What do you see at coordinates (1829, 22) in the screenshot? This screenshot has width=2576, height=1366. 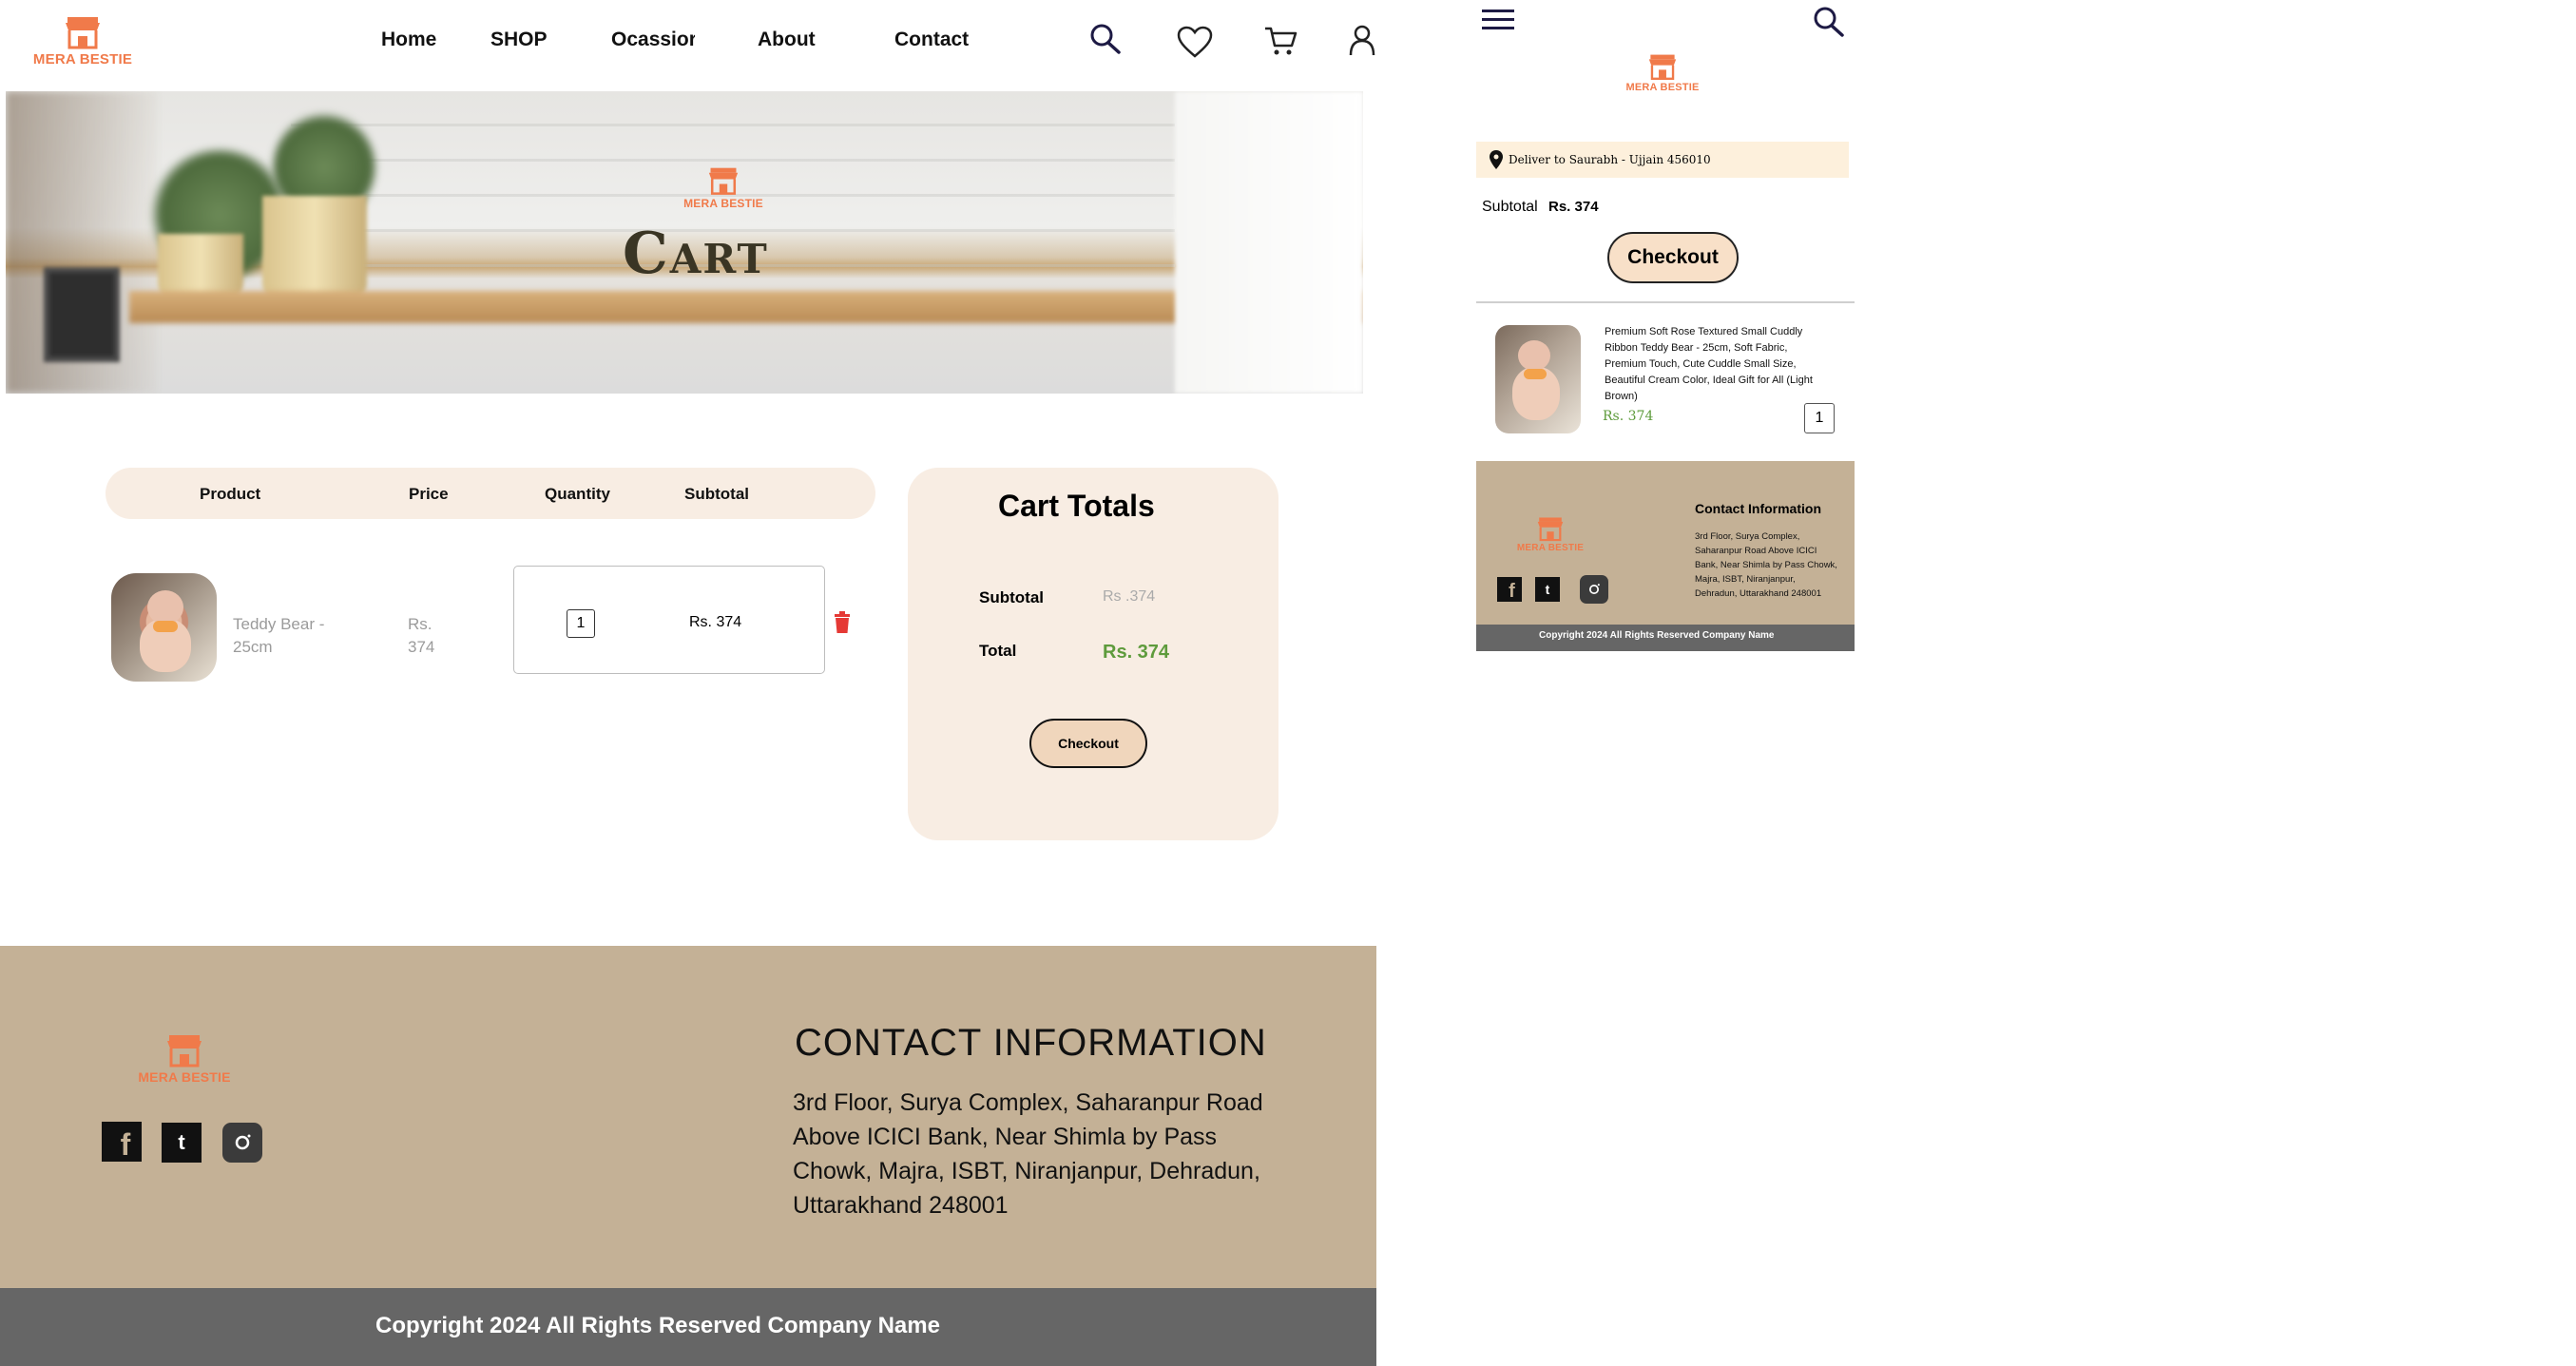 I see `mobile-search-icon` at bounding box center [1829, 22].